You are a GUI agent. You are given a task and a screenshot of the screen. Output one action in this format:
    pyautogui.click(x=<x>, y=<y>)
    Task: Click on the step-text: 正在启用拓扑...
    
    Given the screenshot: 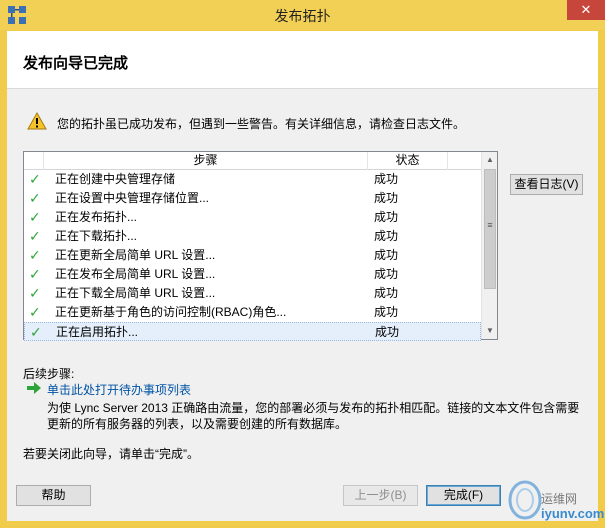 What is the action you would take?
    pyautogui.click(x=97, y=332)
    